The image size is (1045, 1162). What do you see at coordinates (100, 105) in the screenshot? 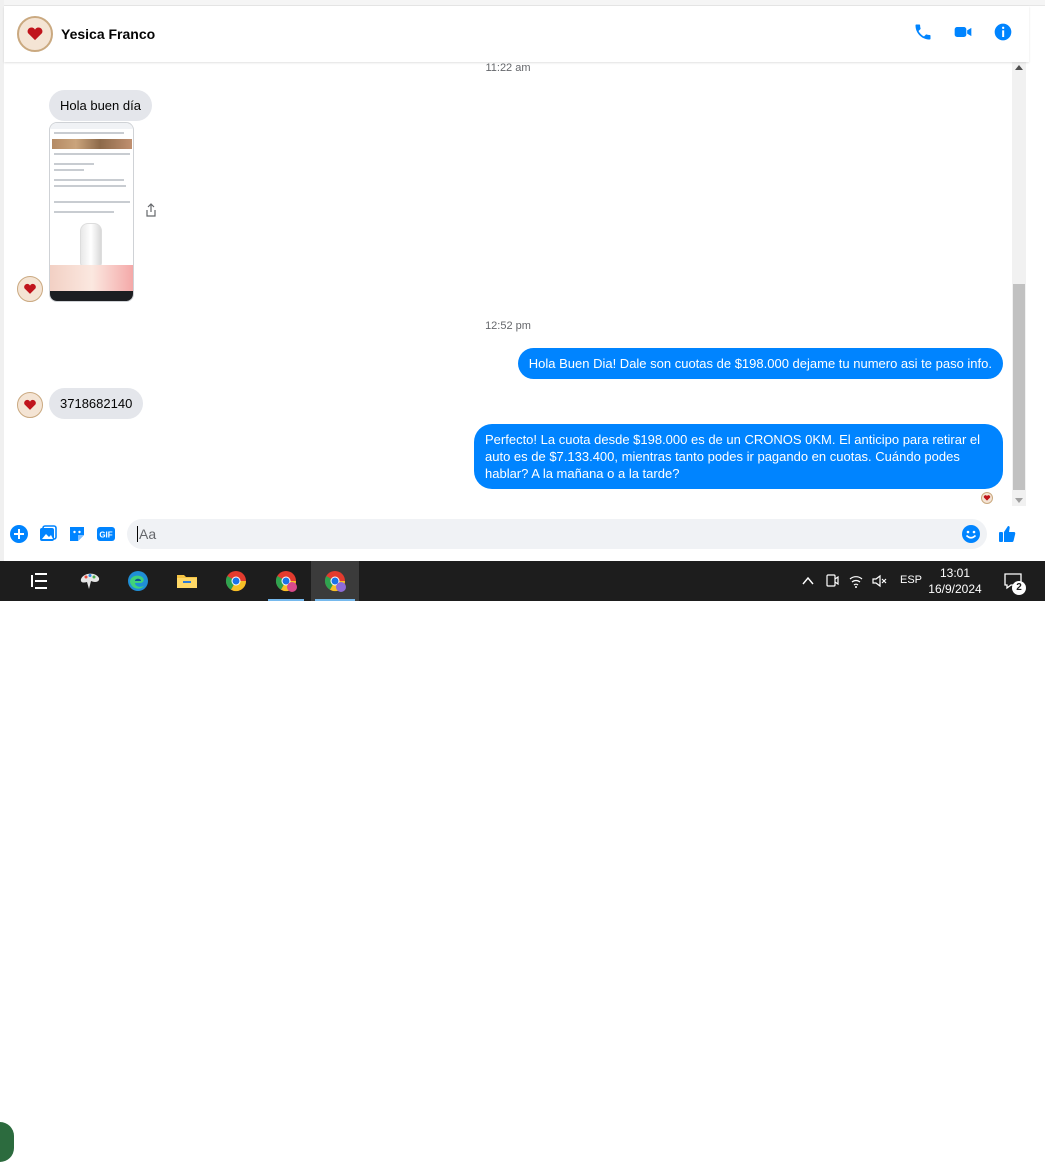
I see `incoming-message: Hola buen día` at bounding box center [100, 105].